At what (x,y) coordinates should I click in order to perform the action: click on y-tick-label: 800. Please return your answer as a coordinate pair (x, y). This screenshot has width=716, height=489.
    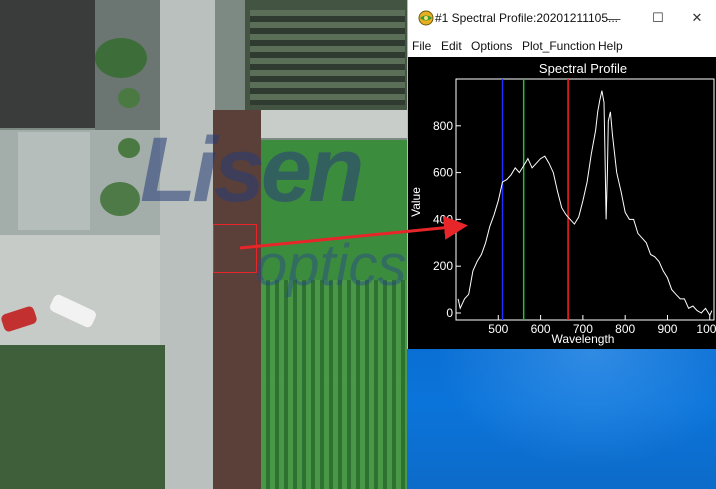
    Looking at the image, I should click on (443, 126).